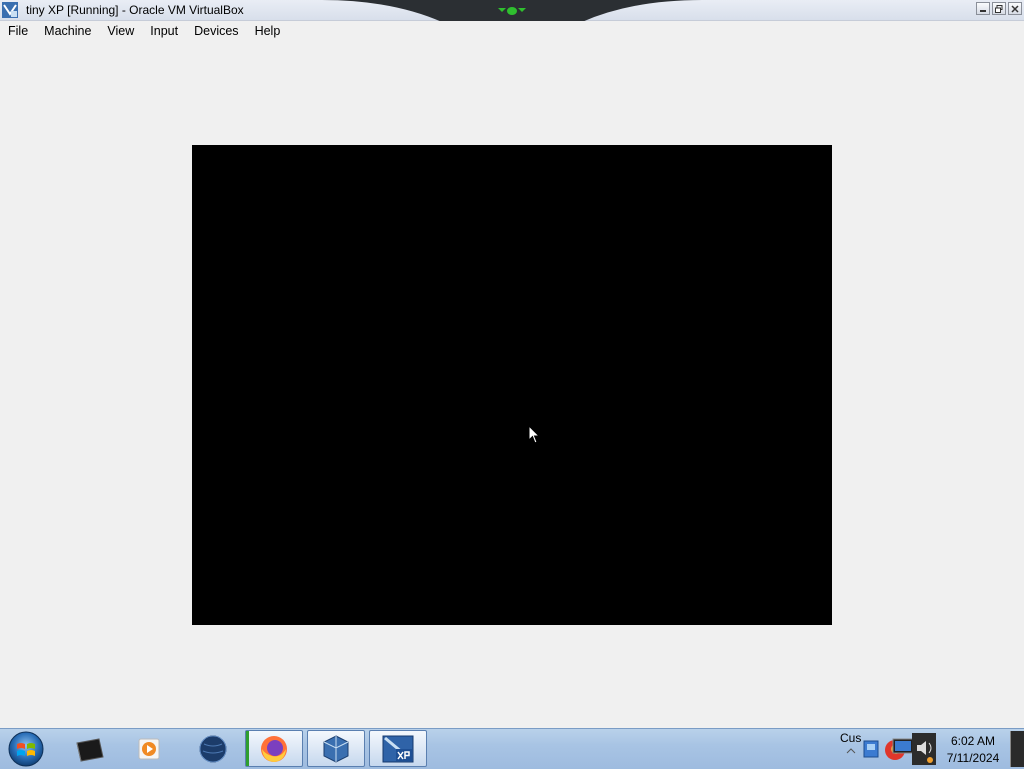 The width and height of the screenshot is (1024, 769). What do you see at coordinates (10, 10) in the screenshot?
I see `virtualbox-window-icon` at bounding box center [10, 10].